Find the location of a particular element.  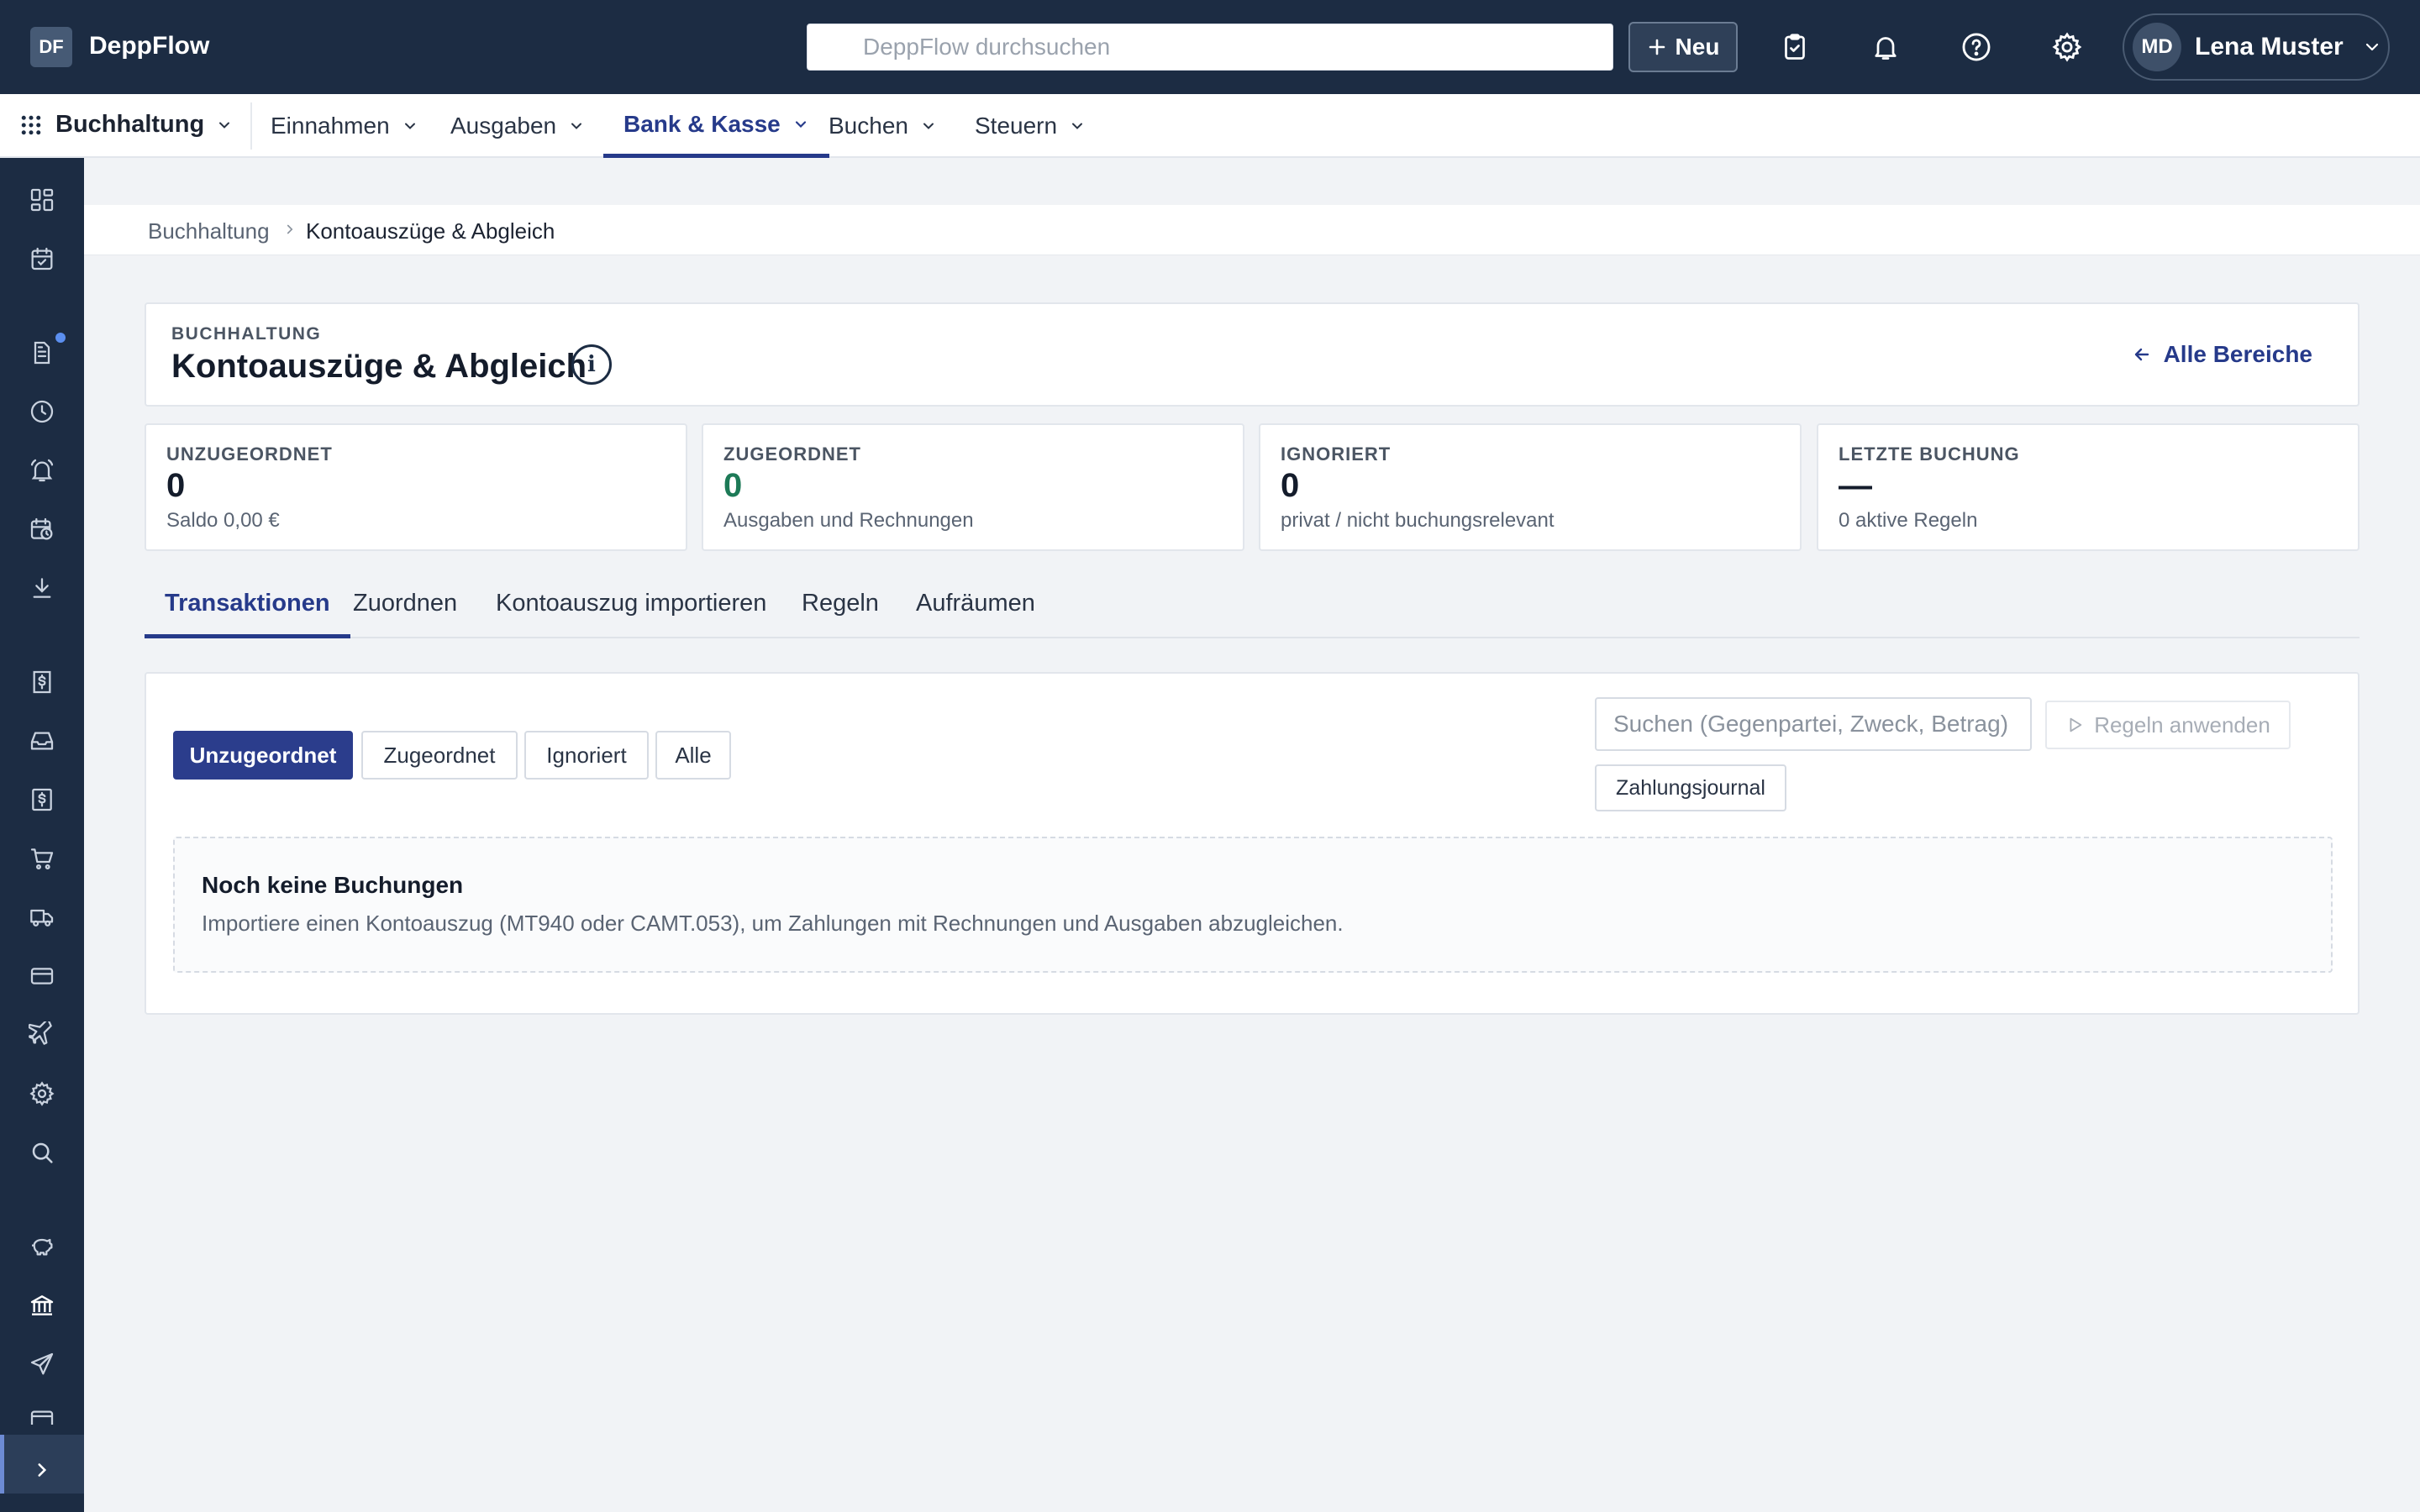

invoice-dollar-icon is located at coordinates (42, 682).